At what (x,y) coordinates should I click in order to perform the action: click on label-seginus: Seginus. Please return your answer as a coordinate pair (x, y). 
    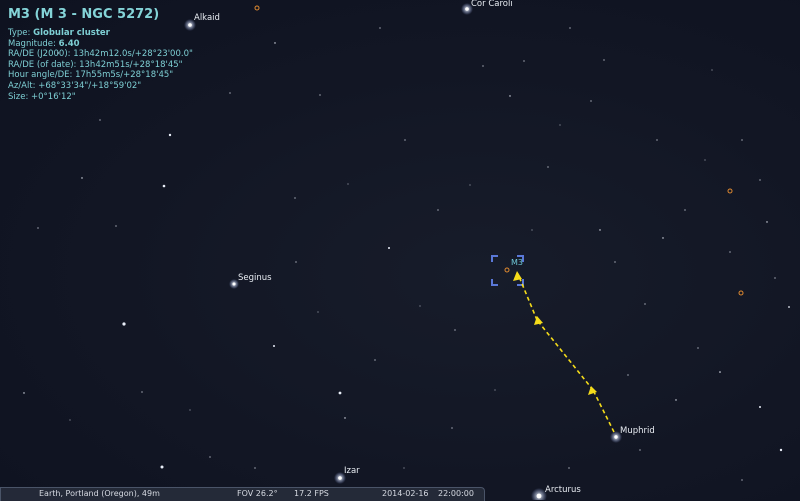
    Looking at the image, I should click on (255, 278).